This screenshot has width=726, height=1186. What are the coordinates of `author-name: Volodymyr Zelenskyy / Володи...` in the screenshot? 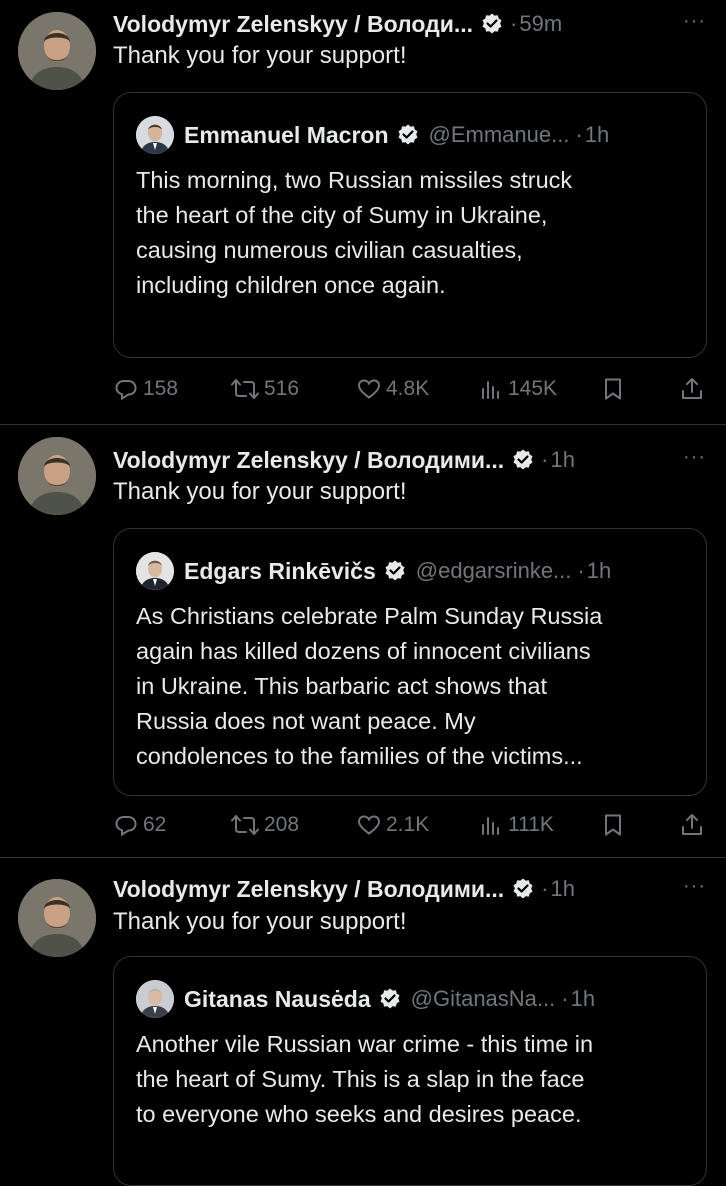 It's located at (293, 24).